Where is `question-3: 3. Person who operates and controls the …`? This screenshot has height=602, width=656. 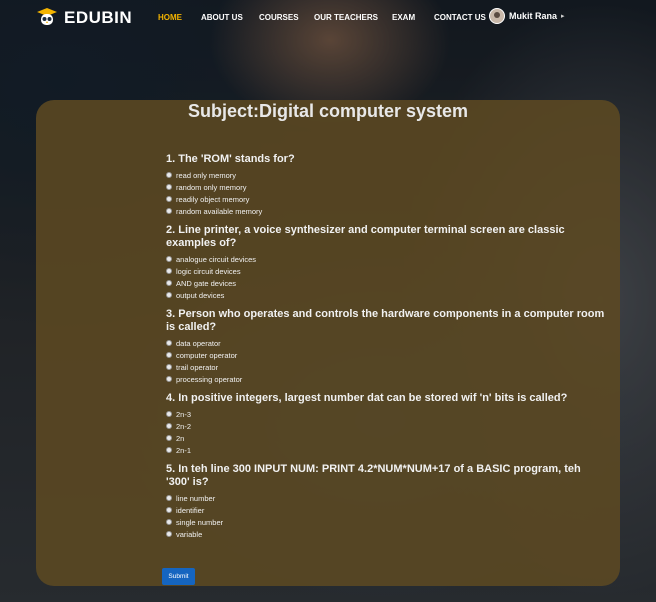 question-3: 3. Person who operates and controls the … is located at coordinates (386, 346).